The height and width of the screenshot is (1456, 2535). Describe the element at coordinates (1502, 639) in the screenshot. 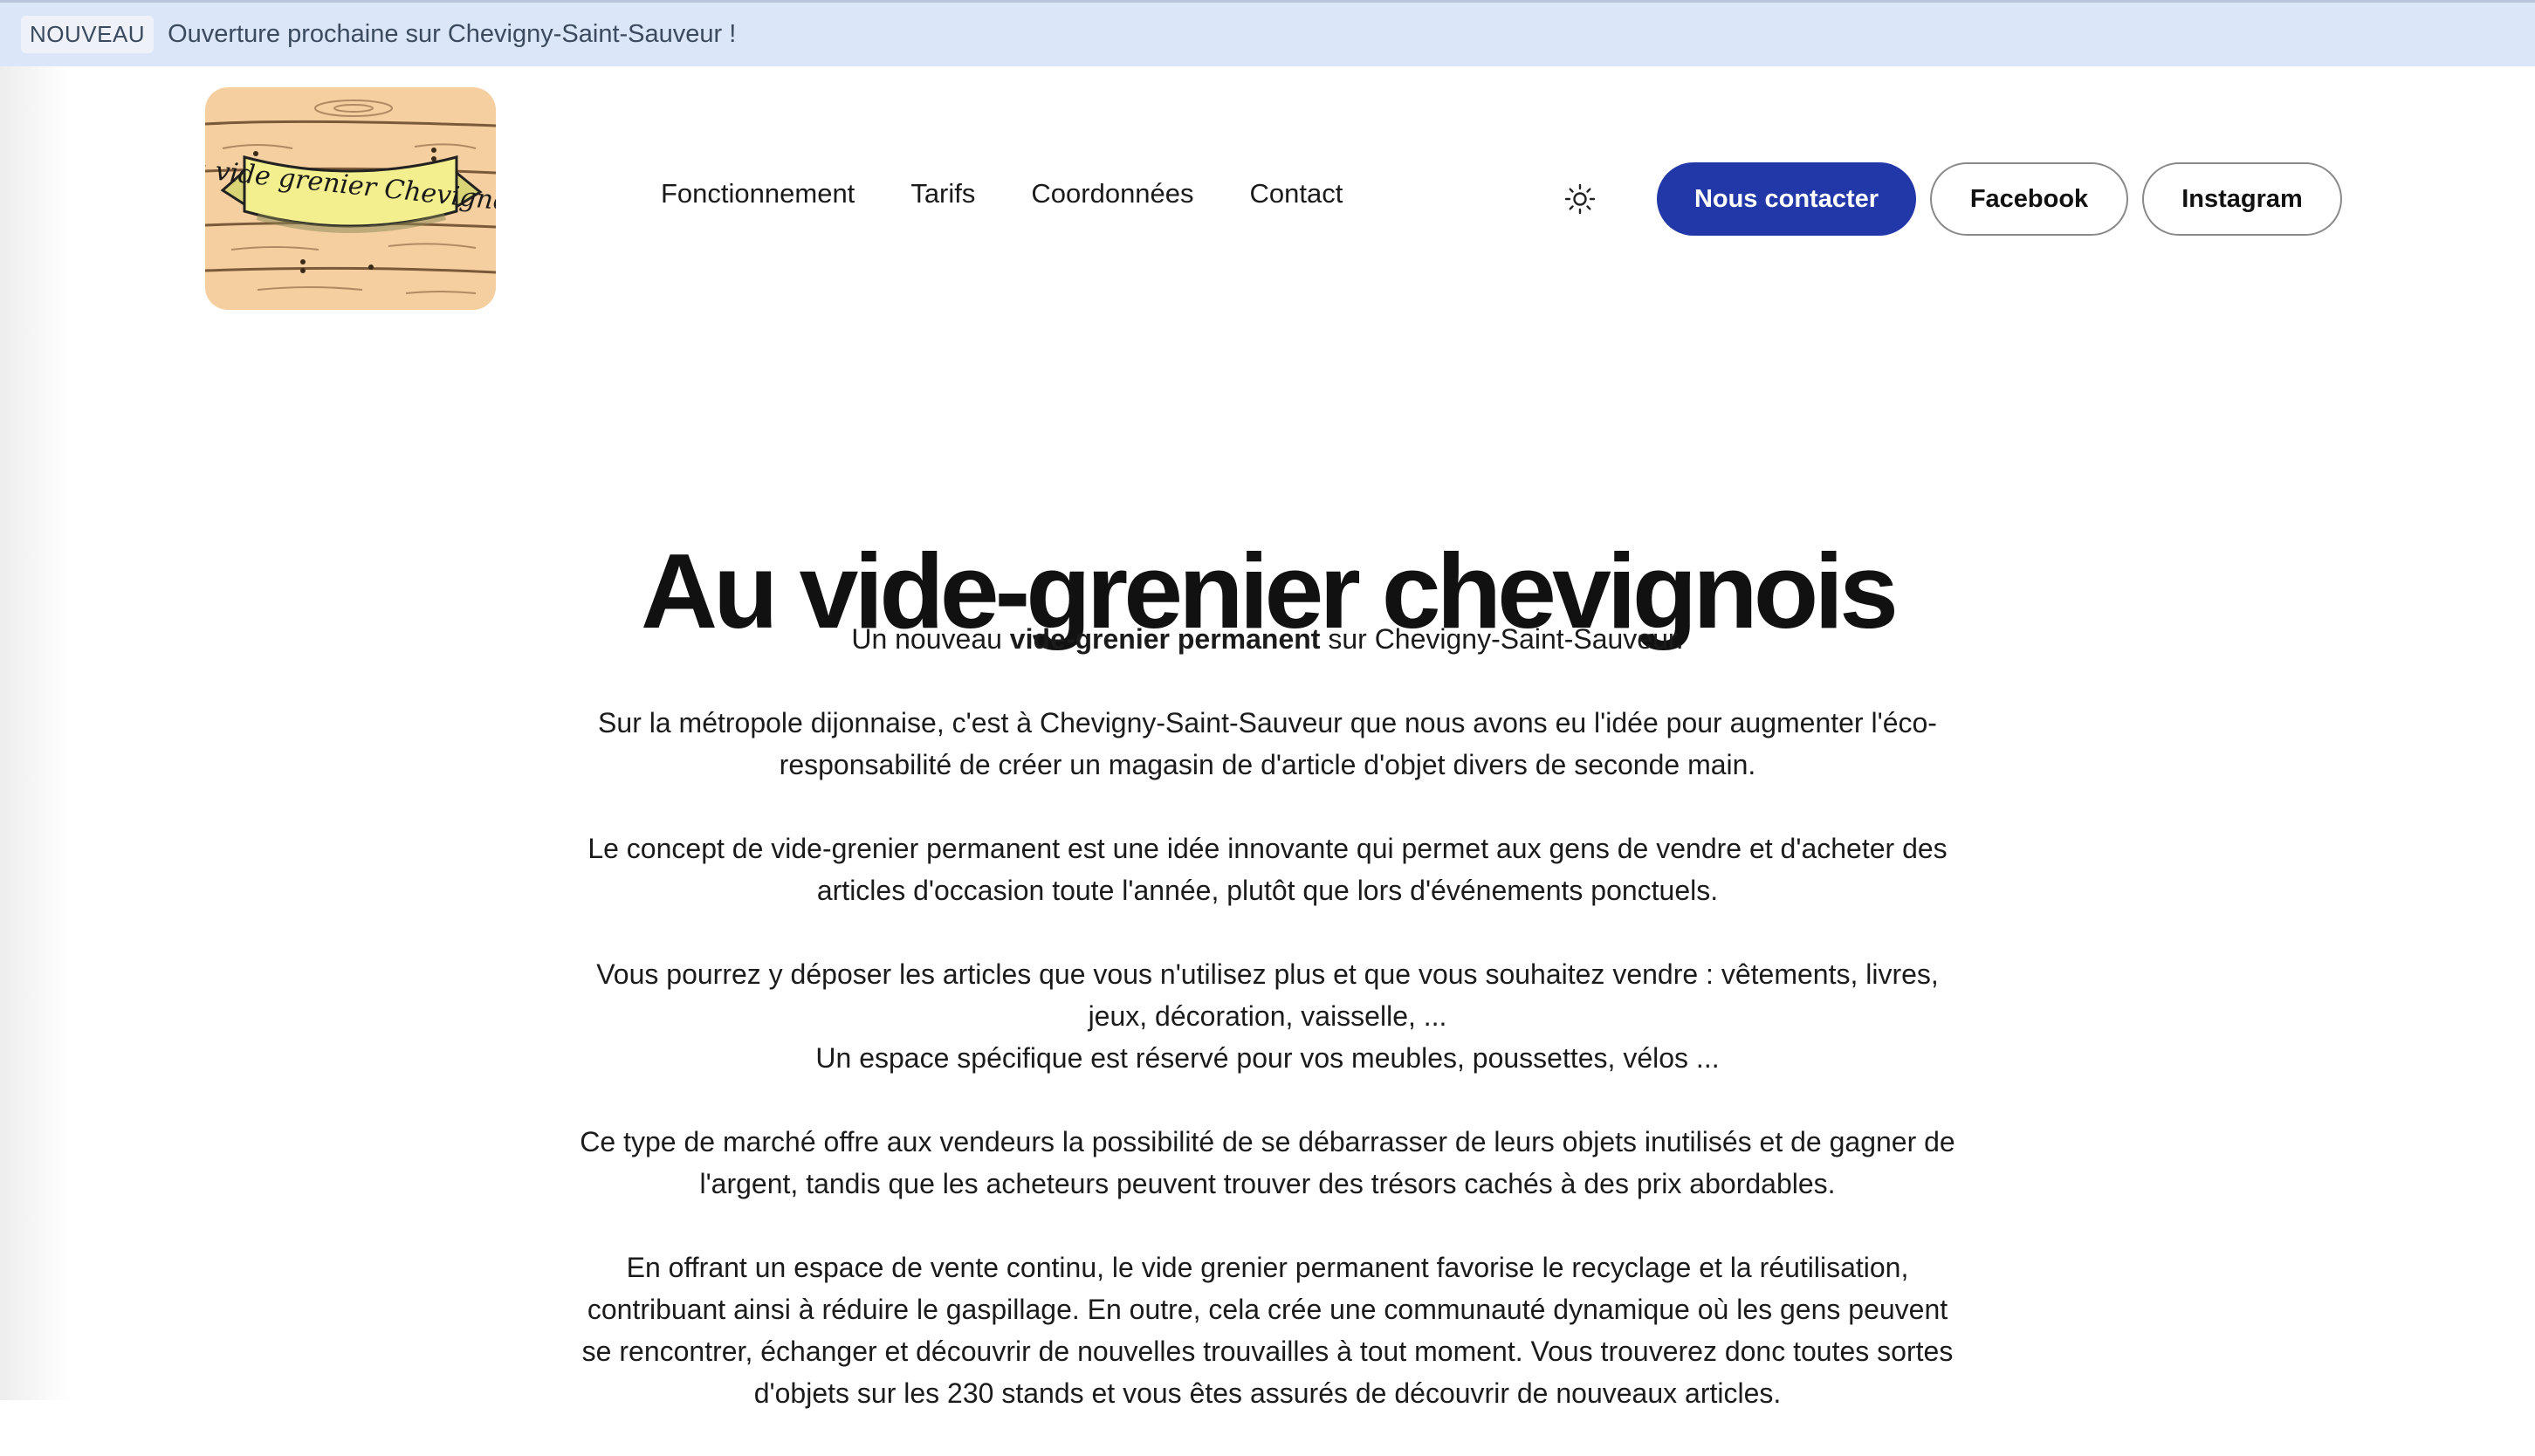

I see `intro-text-end: sur Chevigny-Saint-Sauveur.` at that location.